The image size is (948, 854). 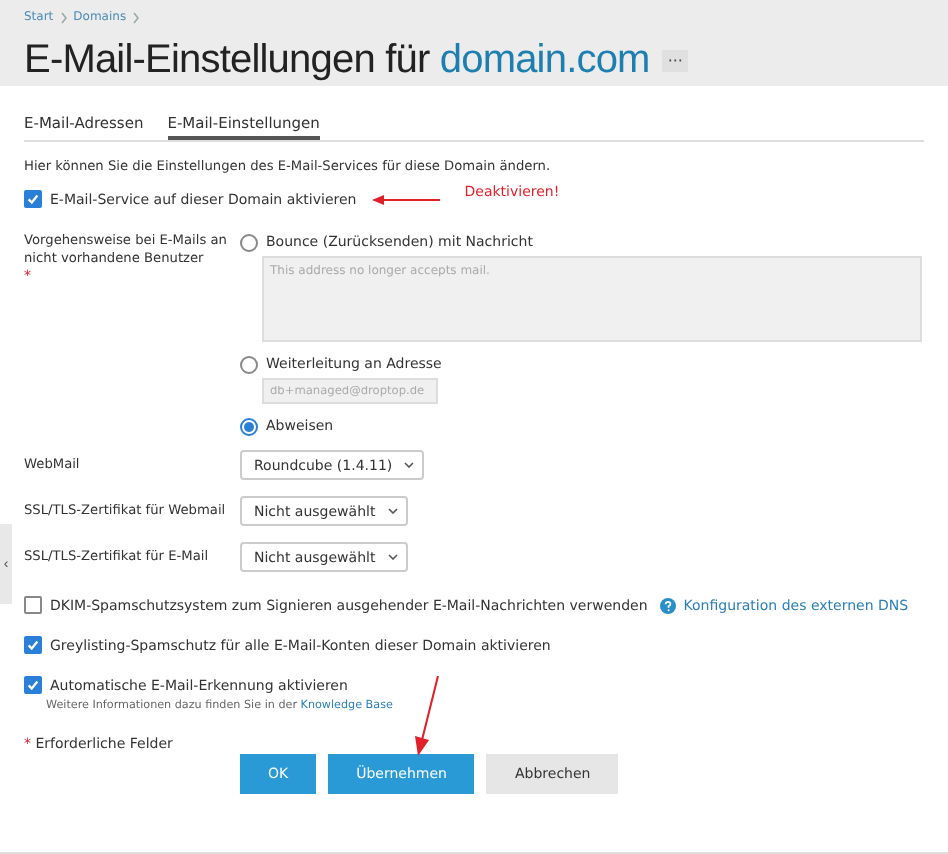 I want to click on more-button: ···, so click(x=675, y=61).